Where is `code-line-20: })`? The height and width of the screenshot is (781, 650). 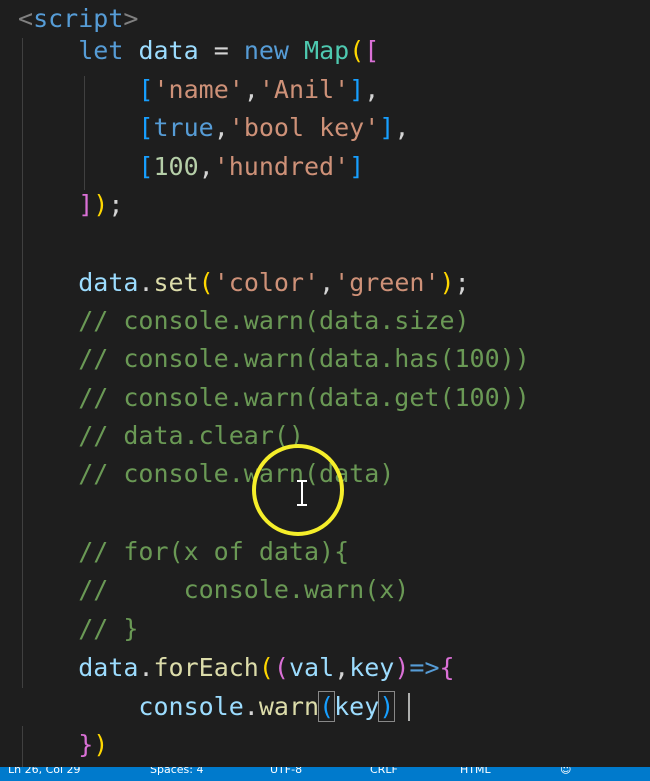 code-line-20: }) is located at coordinates (93, 744).